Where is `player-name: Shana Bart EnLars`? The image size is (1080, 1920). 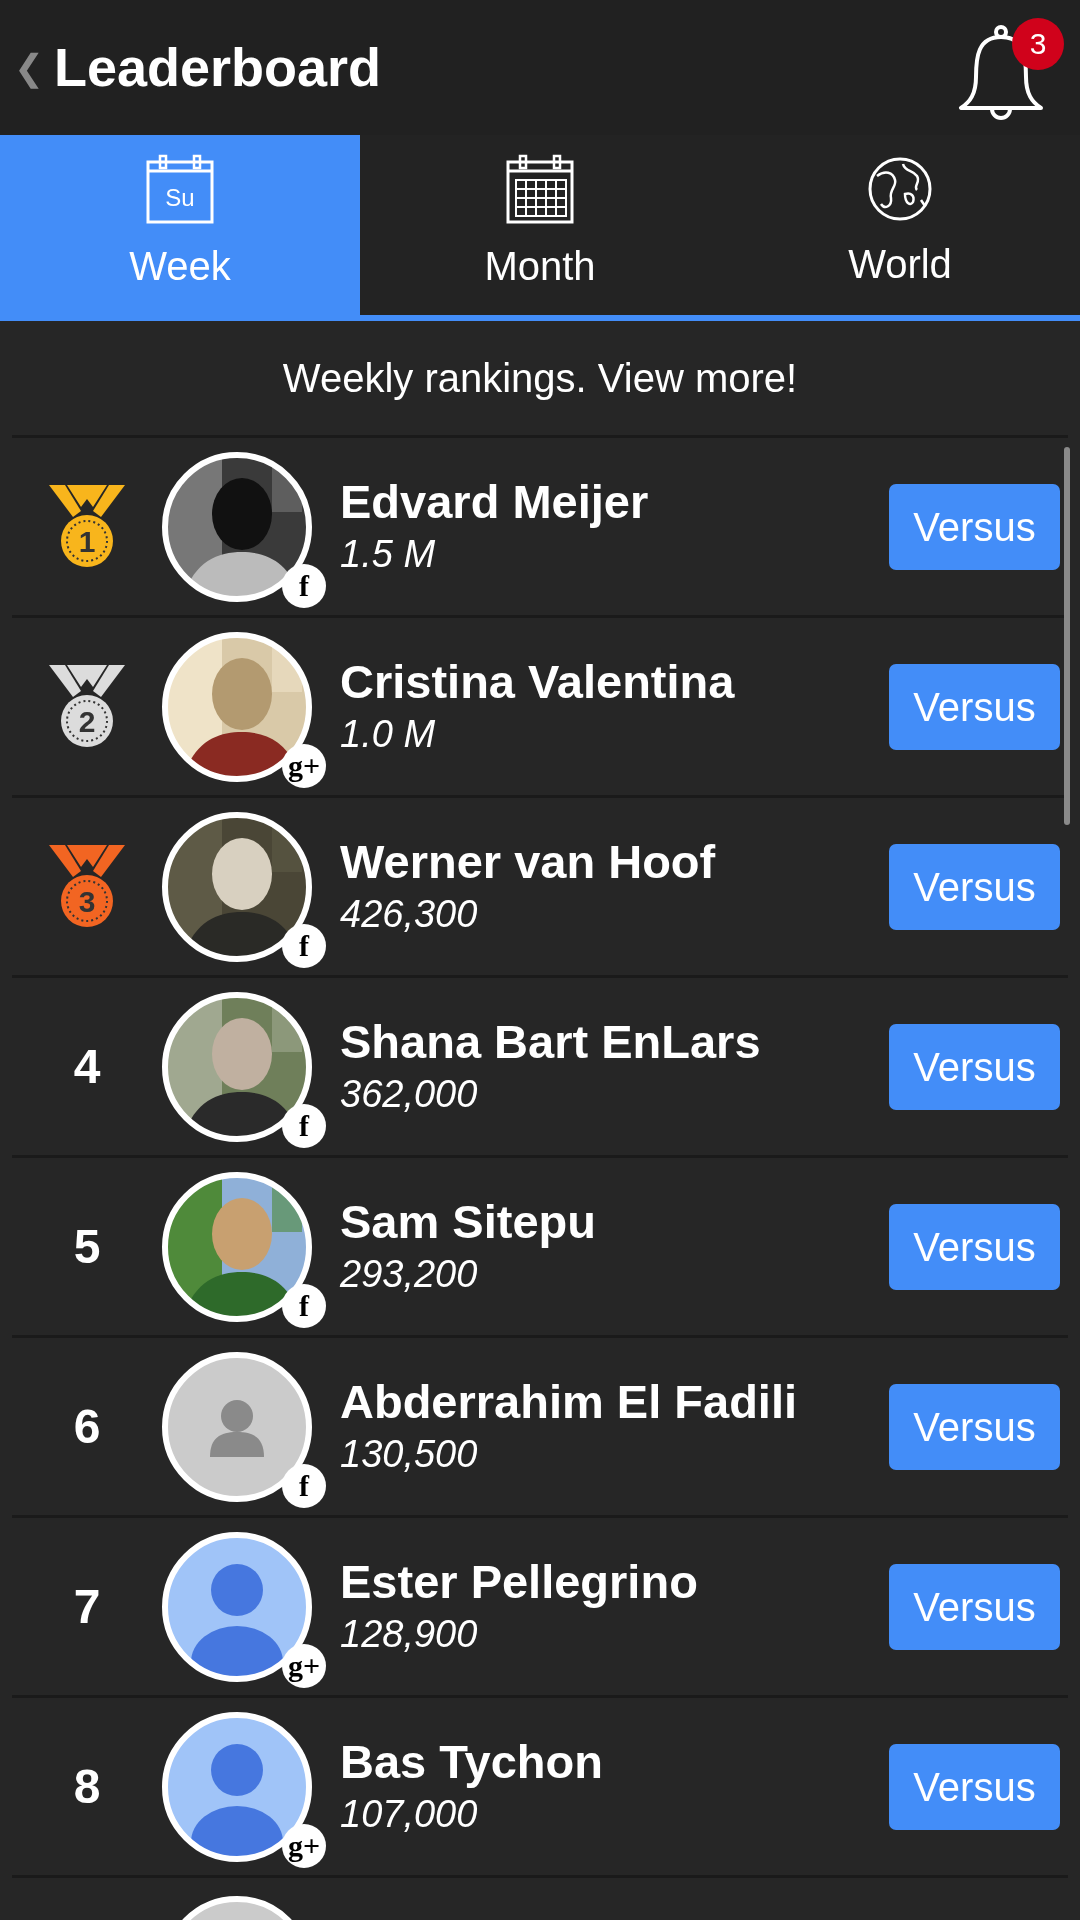
player-name: Shana Bart EnLars is located at coordinates (551, 1041).